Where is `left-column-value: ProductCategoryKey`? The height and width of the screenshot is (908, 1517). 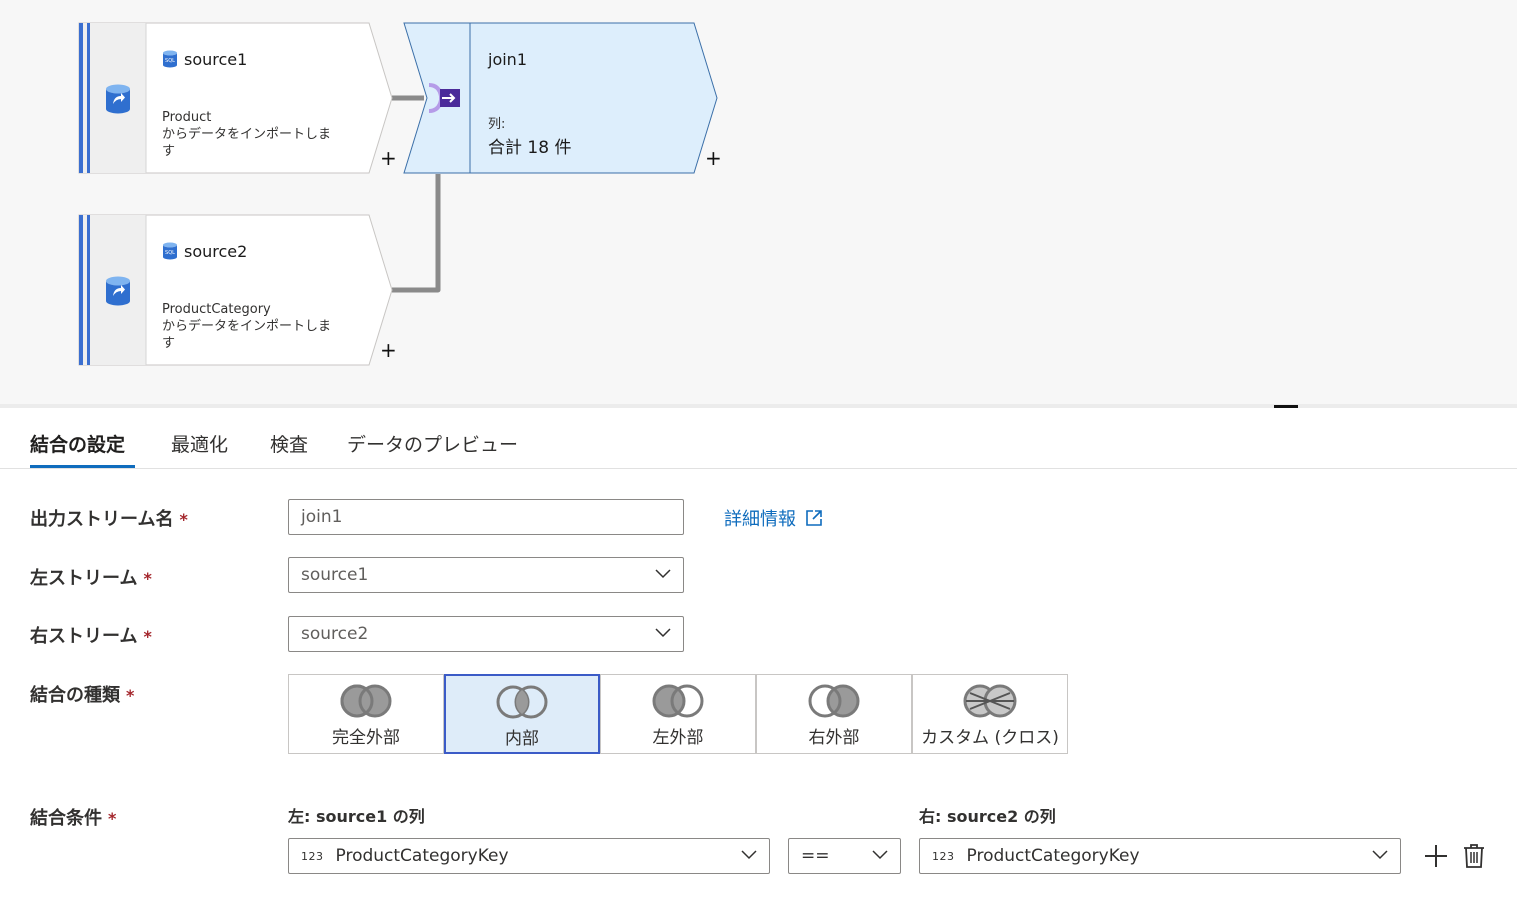 left-column-value: ProductCategoryKey is located at coordinates (422, 856).